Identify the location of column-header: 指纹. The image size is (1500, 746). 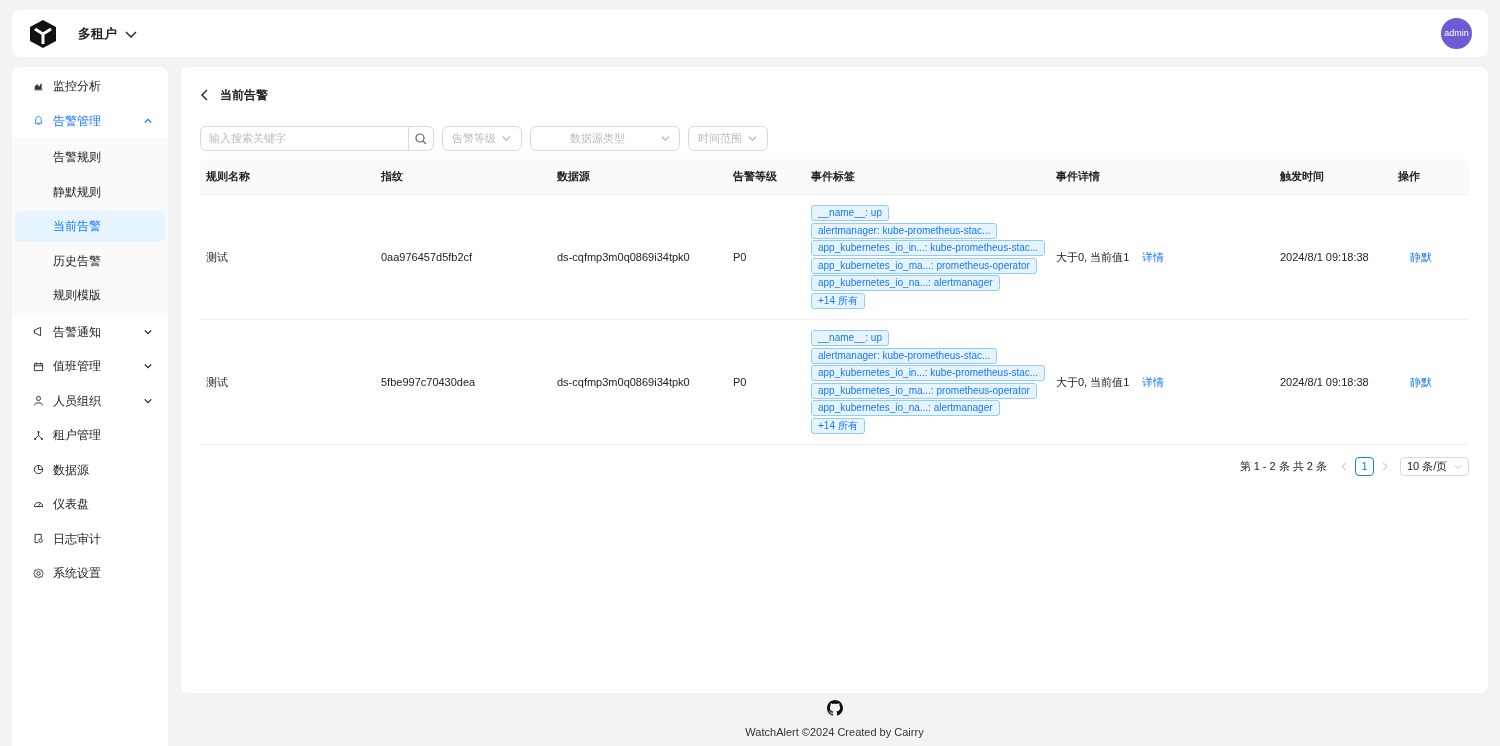
(392, 177).